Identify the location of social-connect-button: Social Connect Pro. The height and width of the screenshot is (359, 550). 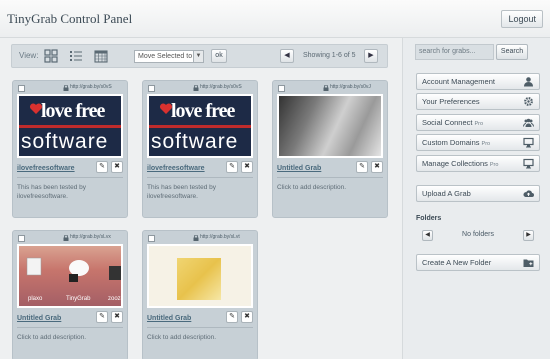
(478, 122).